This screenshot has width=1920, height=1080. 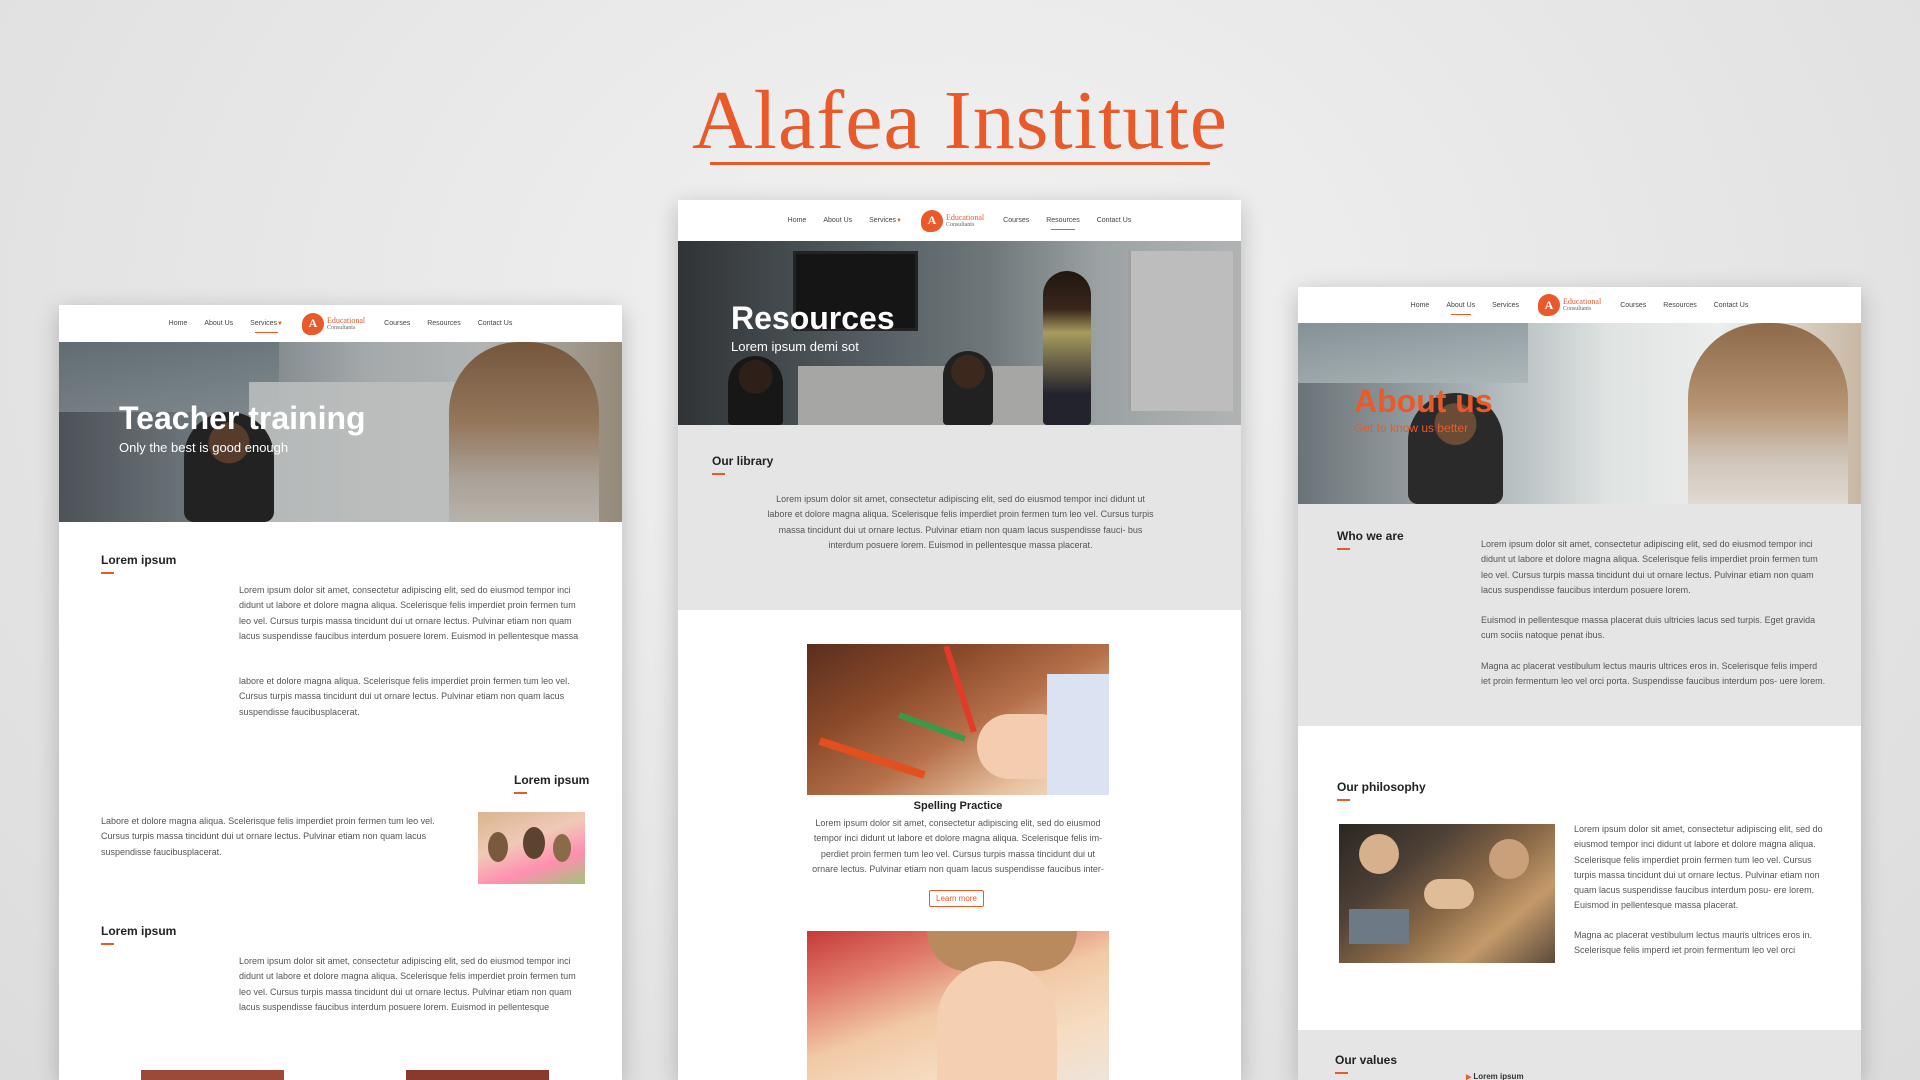 I want to click on spelling-photo, so click(x=958, y=719).